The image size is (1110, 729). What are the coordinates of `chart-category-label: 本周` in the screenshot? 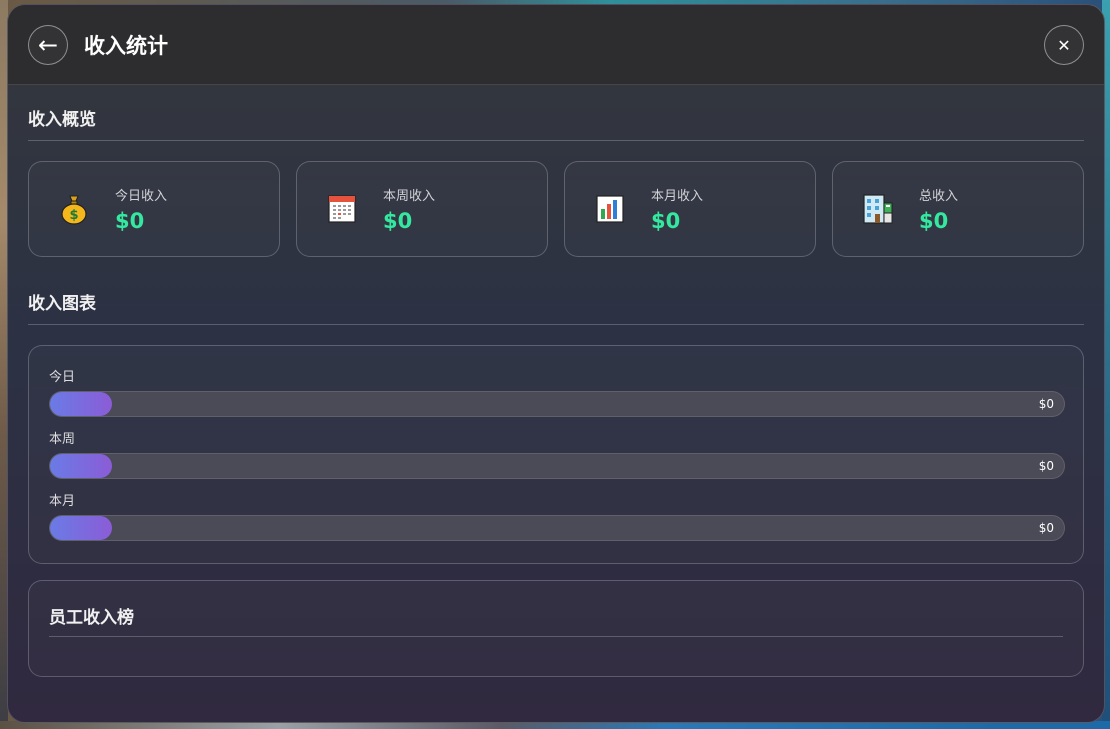 It's located at (62, 439).